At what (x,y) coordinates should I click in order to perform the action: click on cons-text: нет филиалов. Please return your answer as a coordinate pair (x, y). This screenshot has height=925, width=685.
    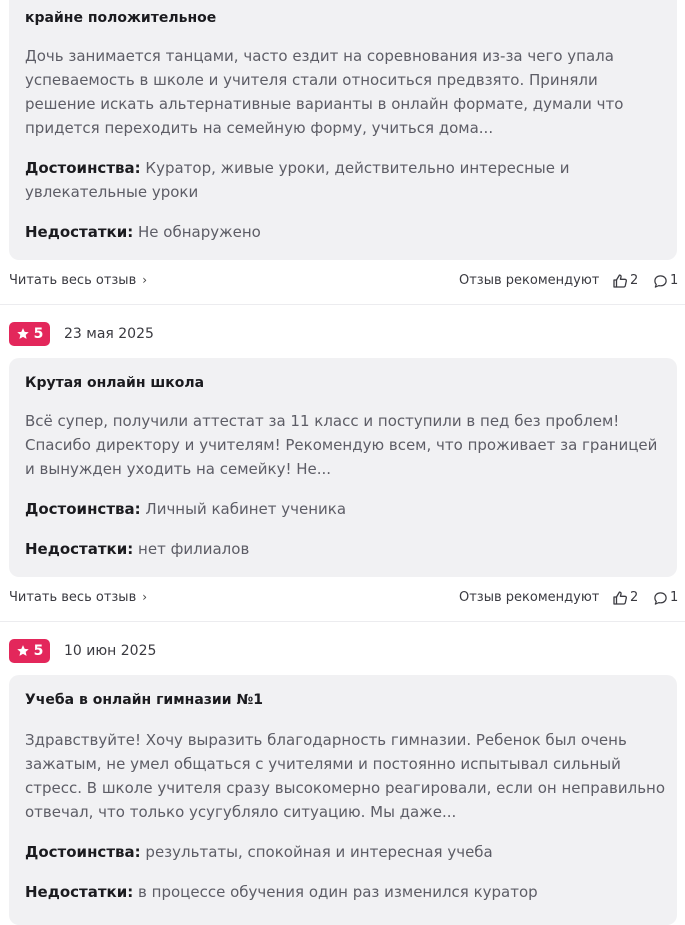
    Looking at the image, I should click on (194, 549).